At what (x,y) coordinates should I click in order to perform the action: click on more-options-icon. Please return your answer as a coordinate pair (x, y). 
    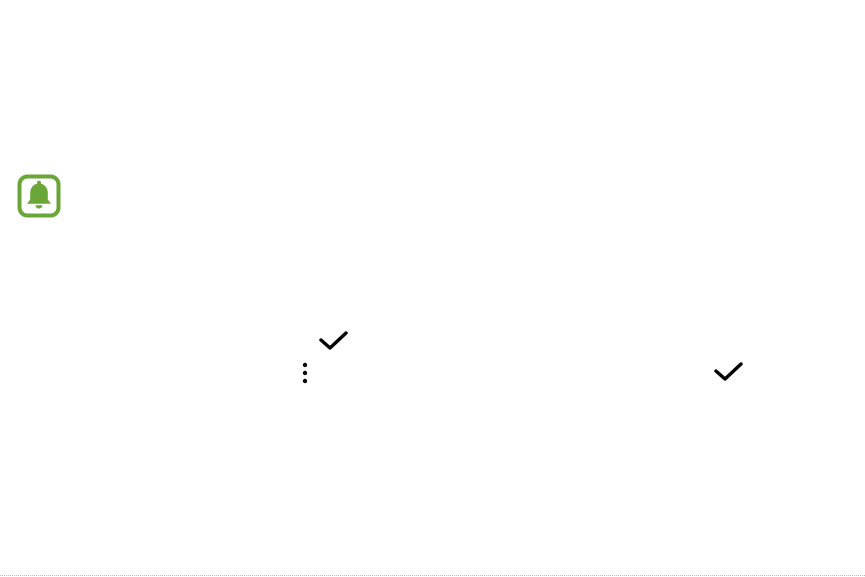
    Looking at the image, I should click on (305, 373).